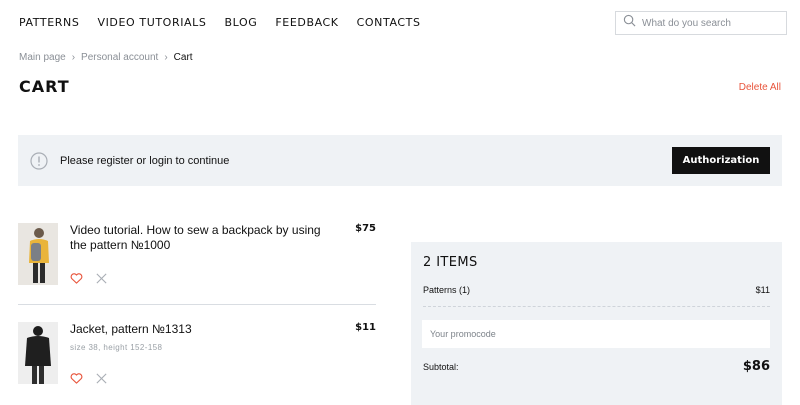 Image resolution: width=800 pixels, height=405 pixels. I want to click on promocode-input, so click(596, 334).